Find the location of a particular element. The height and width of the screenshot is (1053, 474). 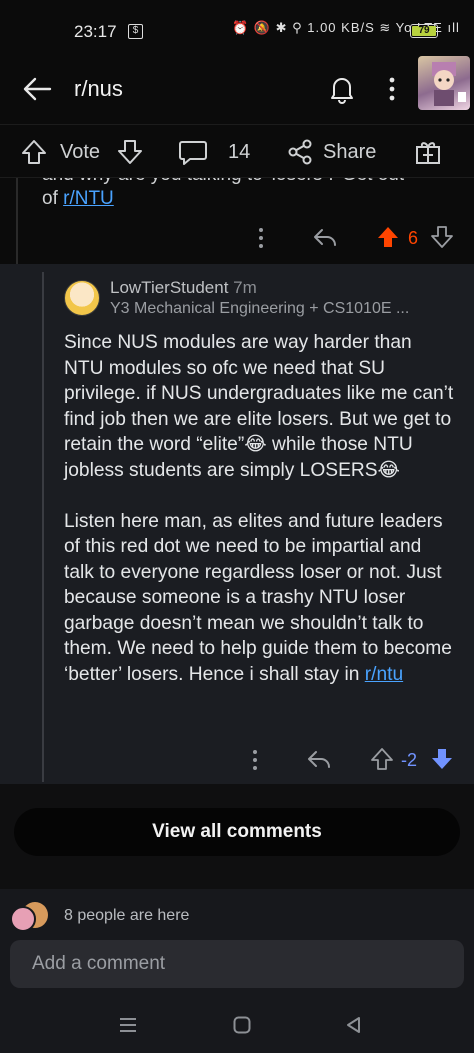

presence-avatar is located at coordinates (23, 919).